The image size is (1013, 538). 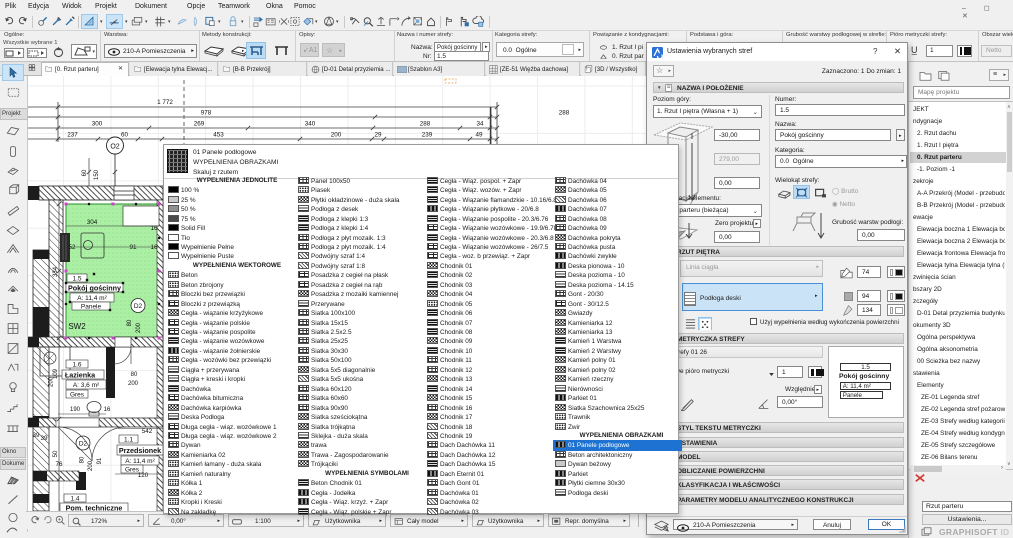 I want to click on svg-text: 542, so click(x=147, y=431).